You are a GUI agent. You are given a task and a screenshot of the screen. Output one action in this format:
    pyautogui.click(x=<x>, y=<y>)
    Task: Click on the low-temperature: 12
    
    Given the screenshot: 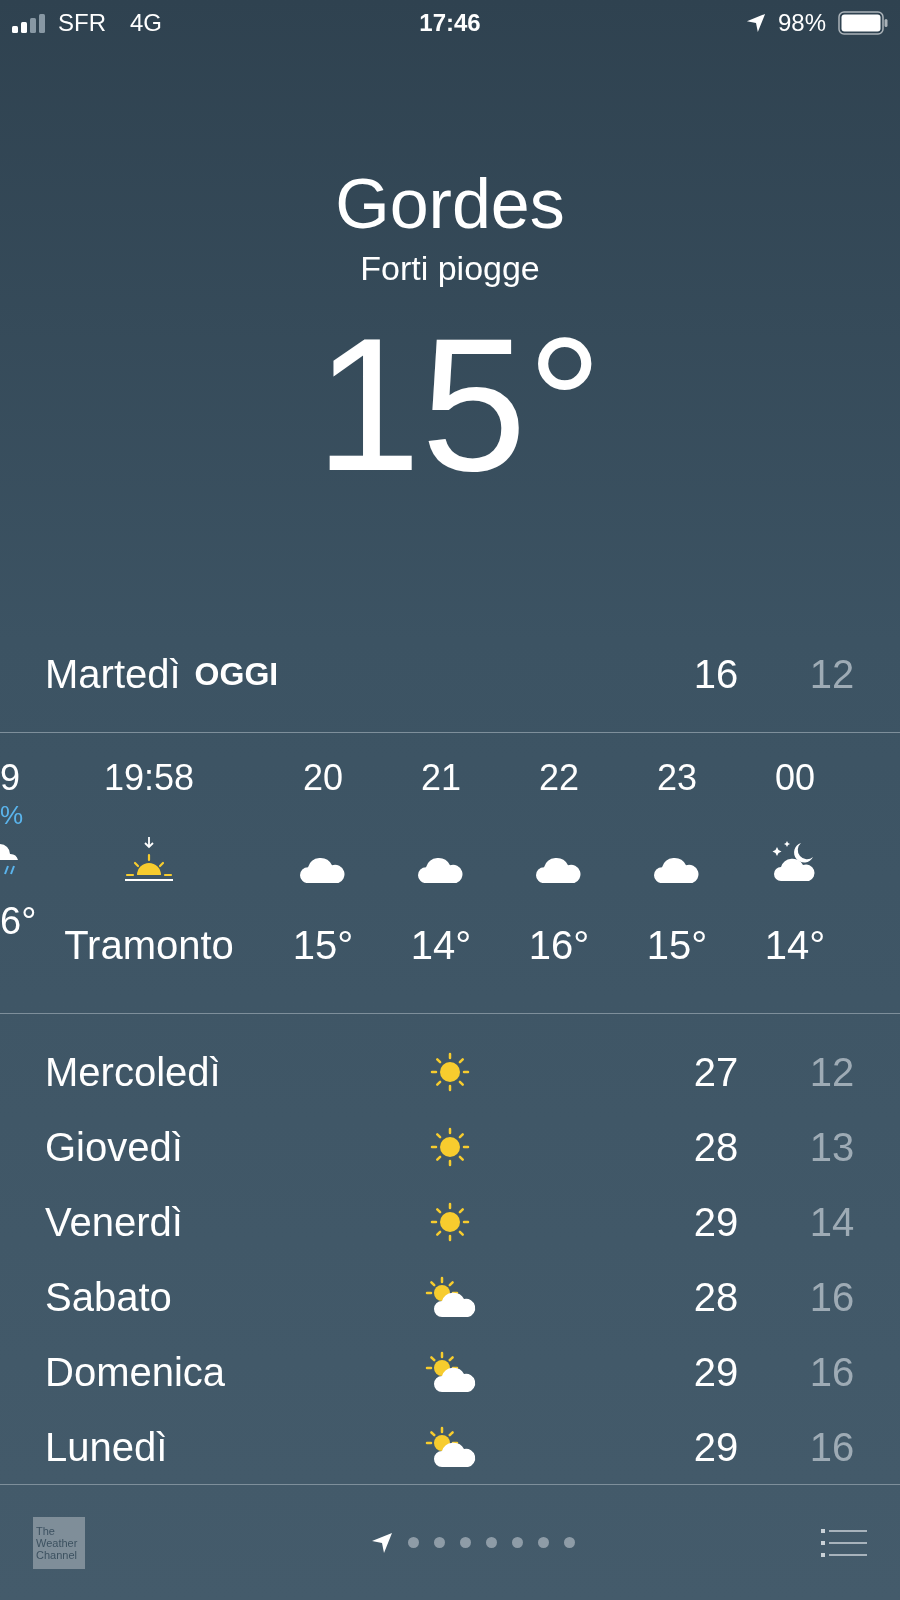 What is the action you would take?
    pyautogui.click(x=832, y=1072)
    